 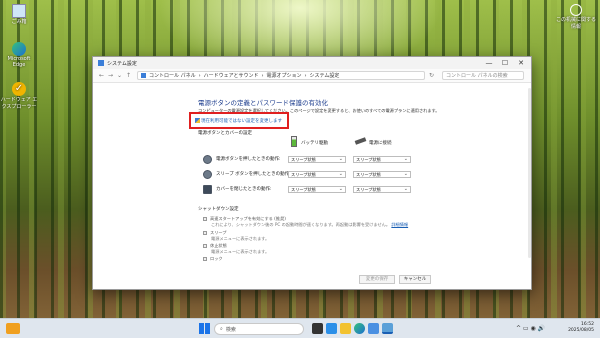 I want to click on taskbar-search: ⌕ 検索, so click(x=259, y=329).